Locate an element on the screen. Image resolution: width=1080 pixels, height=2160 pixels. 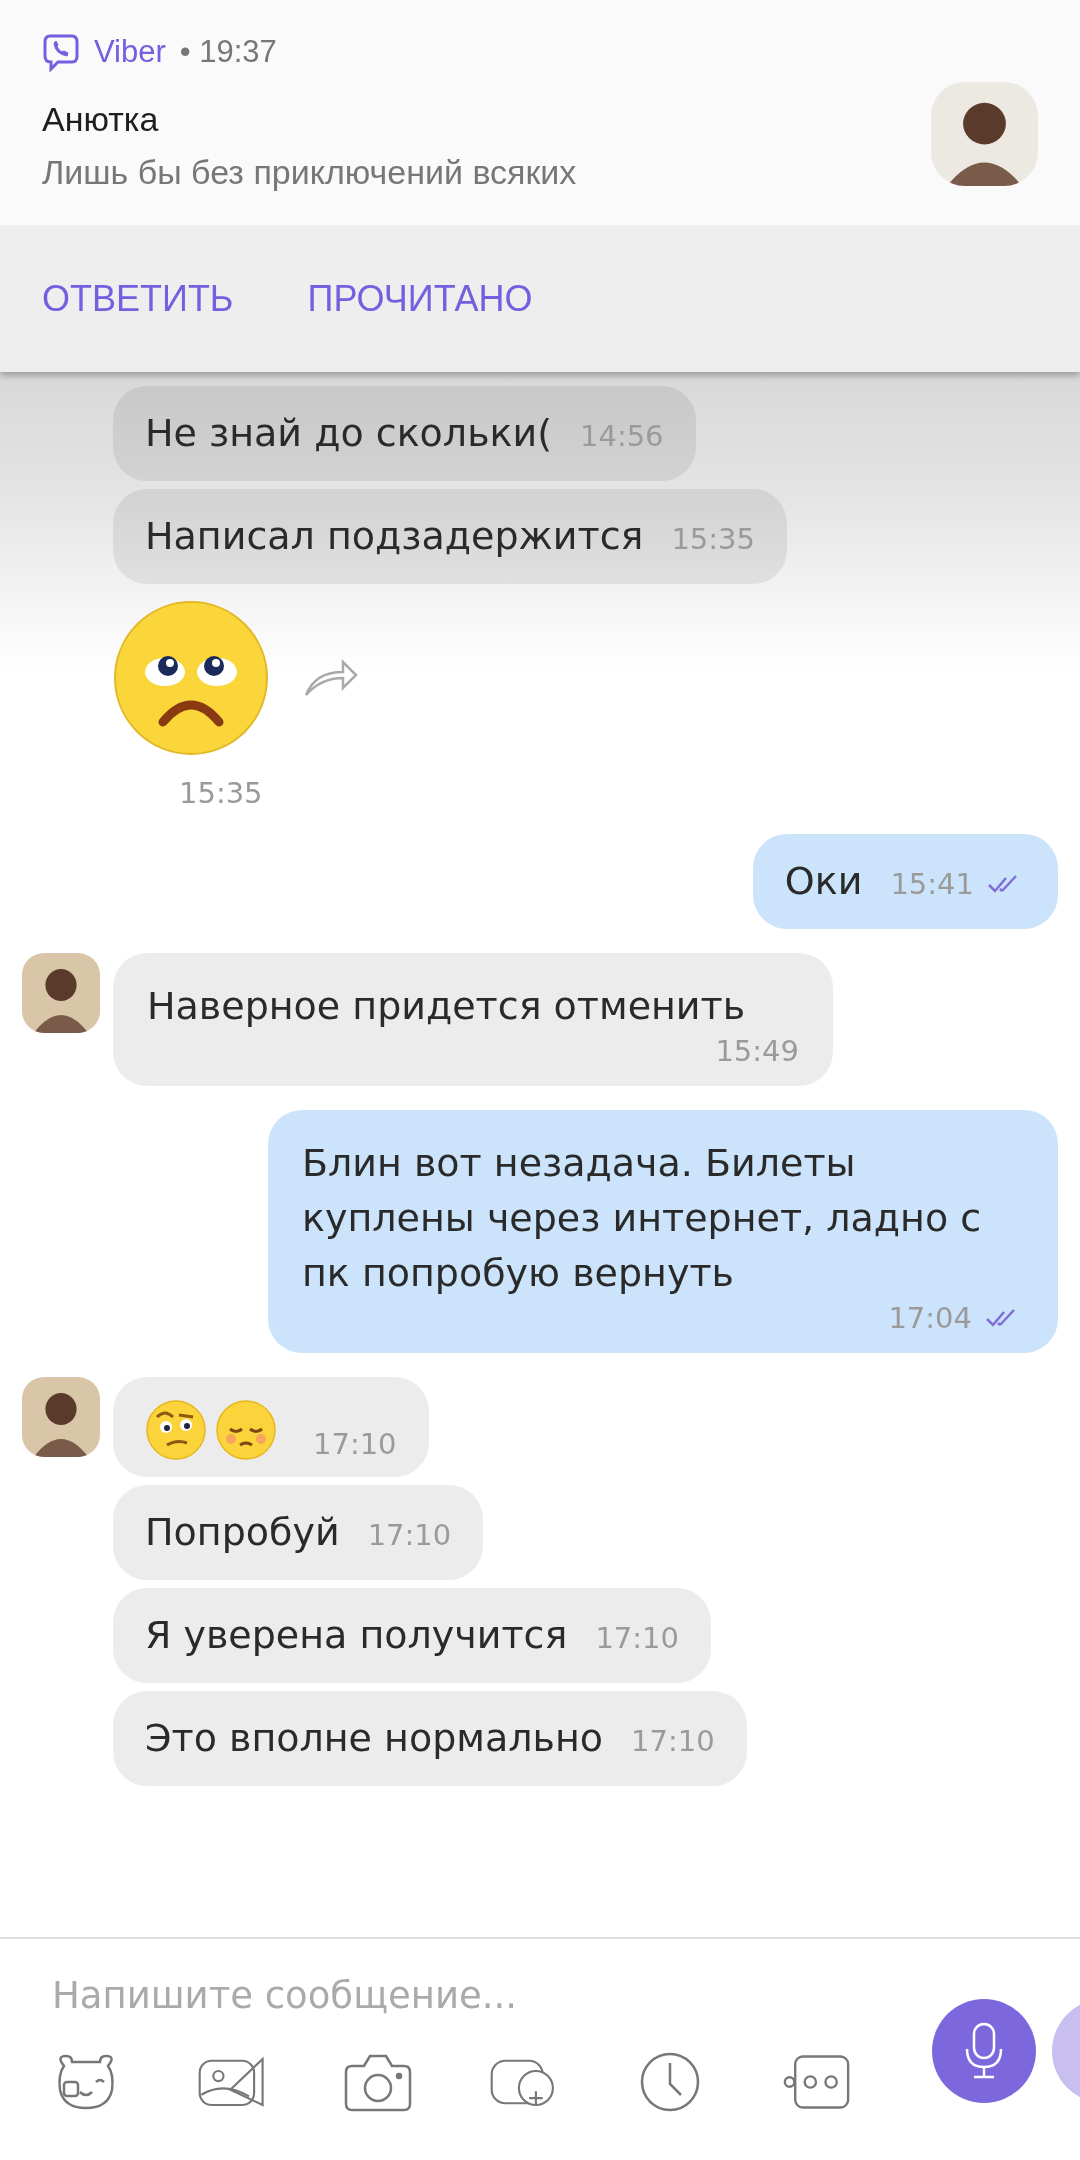
message-time: 15:41 is located at coordinates (932, 884).